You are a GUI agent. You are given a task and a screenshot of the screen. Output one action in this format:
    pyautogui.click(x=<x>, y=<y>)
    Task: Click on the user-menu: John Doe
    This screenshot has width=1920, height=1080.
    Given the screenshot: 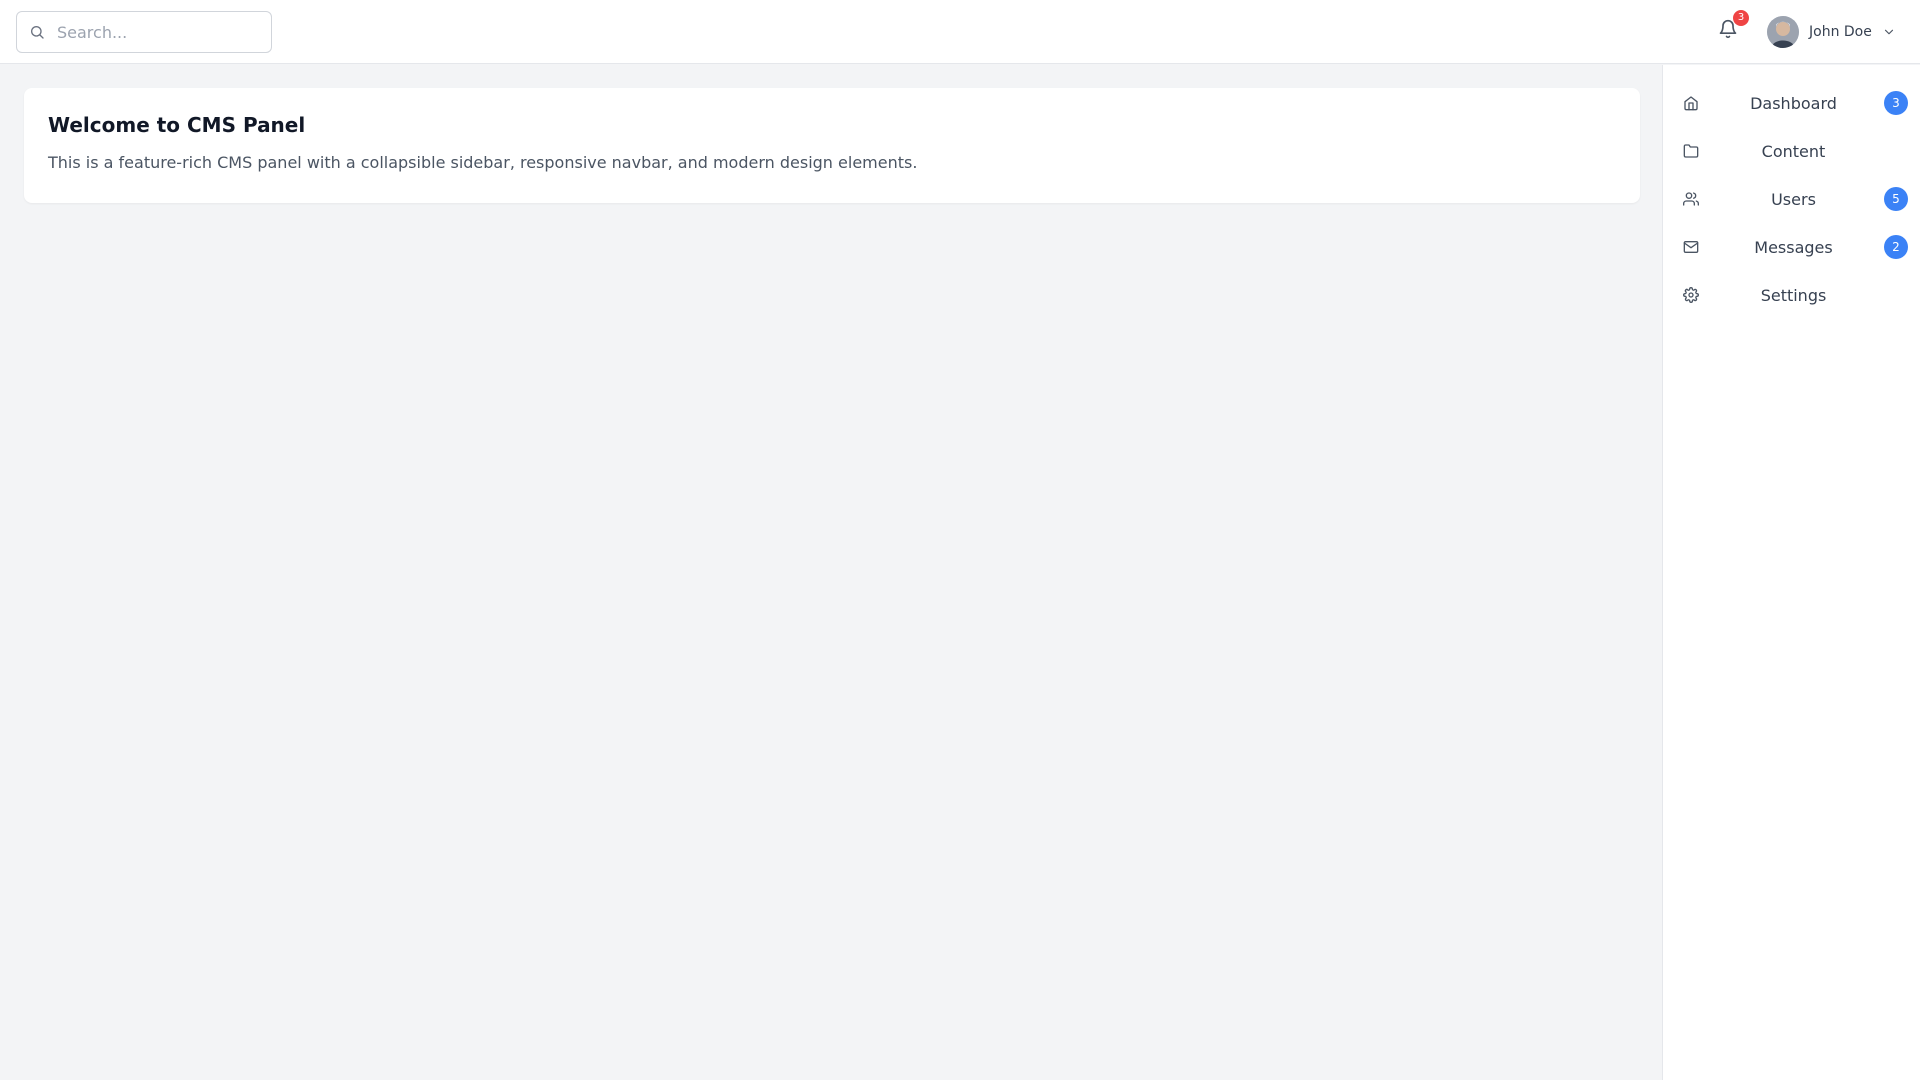 What is the action you would take?
    pyautogui.click(x=1831, y=32)
    